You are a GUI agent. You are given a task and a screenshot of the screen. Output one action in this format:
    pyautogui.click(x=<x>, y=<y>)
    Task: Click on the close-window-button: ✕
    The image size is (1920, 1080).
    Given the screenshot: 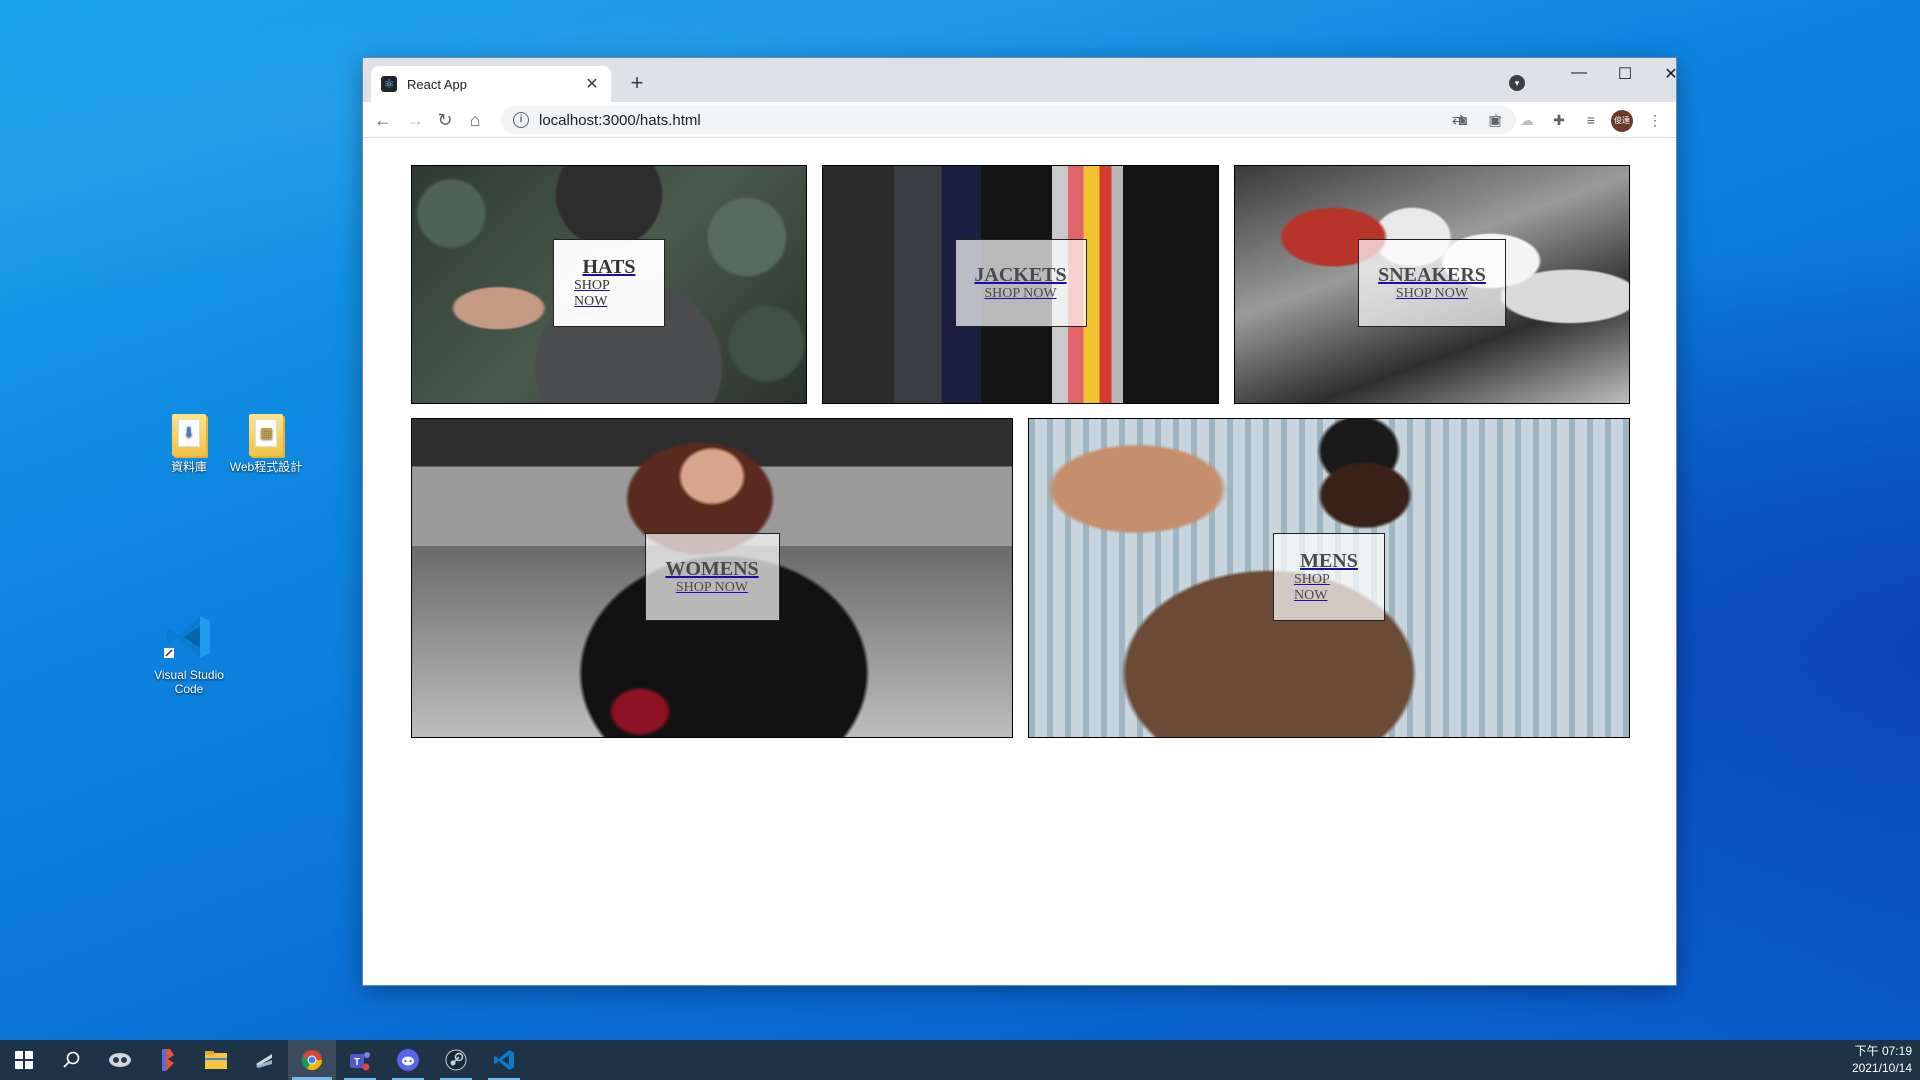 What is the action you would take?
    pyautogui.click(x=1671, y=74)
    